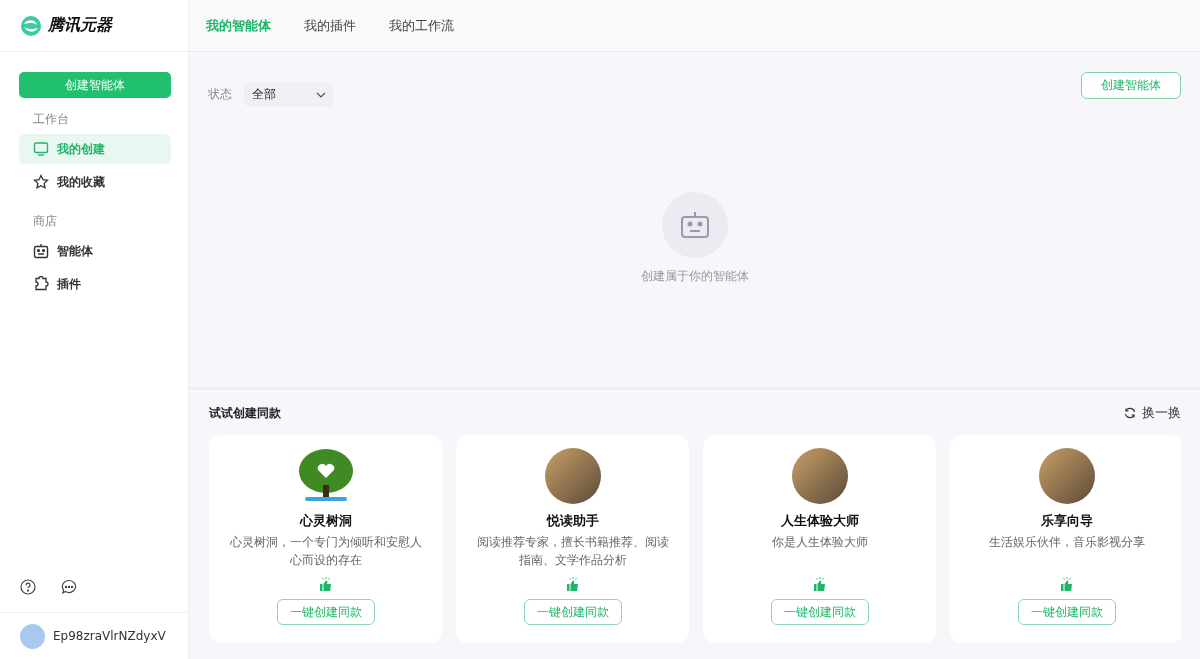  What do you see at coordinates (95, 182) in the screenshot?
I see `sidebar-item: 我的收藏` at bounding box center [95, 182].